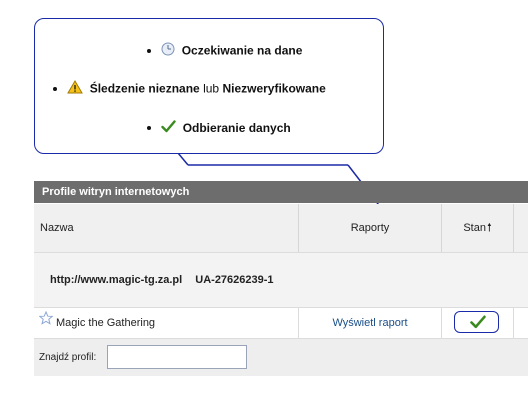 The height and width of the screenshot is (394, 528). What do you see at coordinates (474, 228) in the screenshot?
I see `column-header-status-label: Stan` at bounding box center [474, 228].